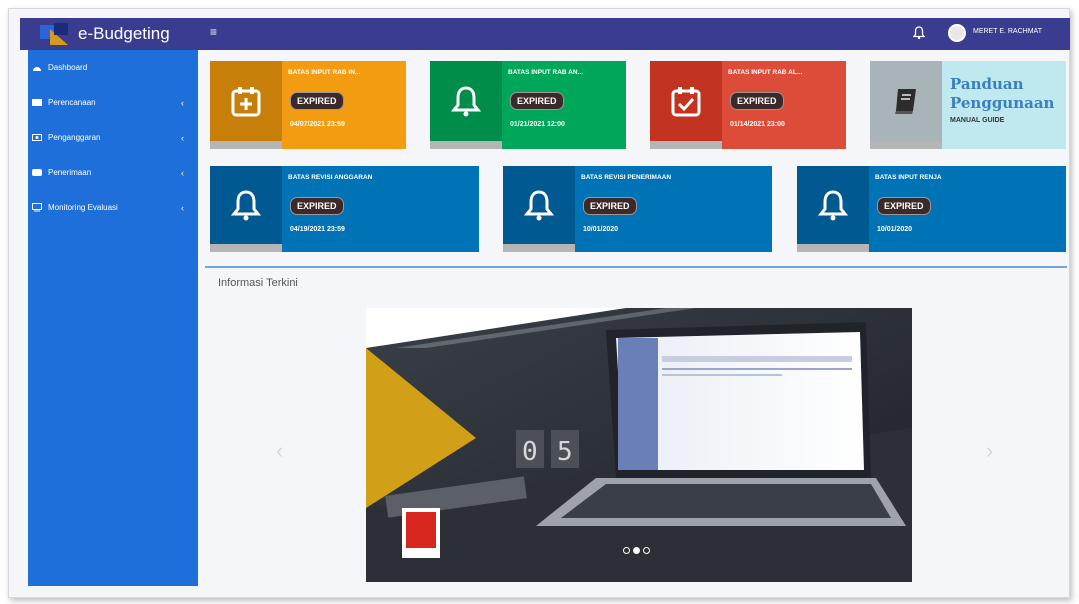 Image resolution: width=1079 pixels, height=604 pixels. I want to click on top-navbar: e-Budgeting ≡ MERET E. RACHMAT, so click(545, 34).